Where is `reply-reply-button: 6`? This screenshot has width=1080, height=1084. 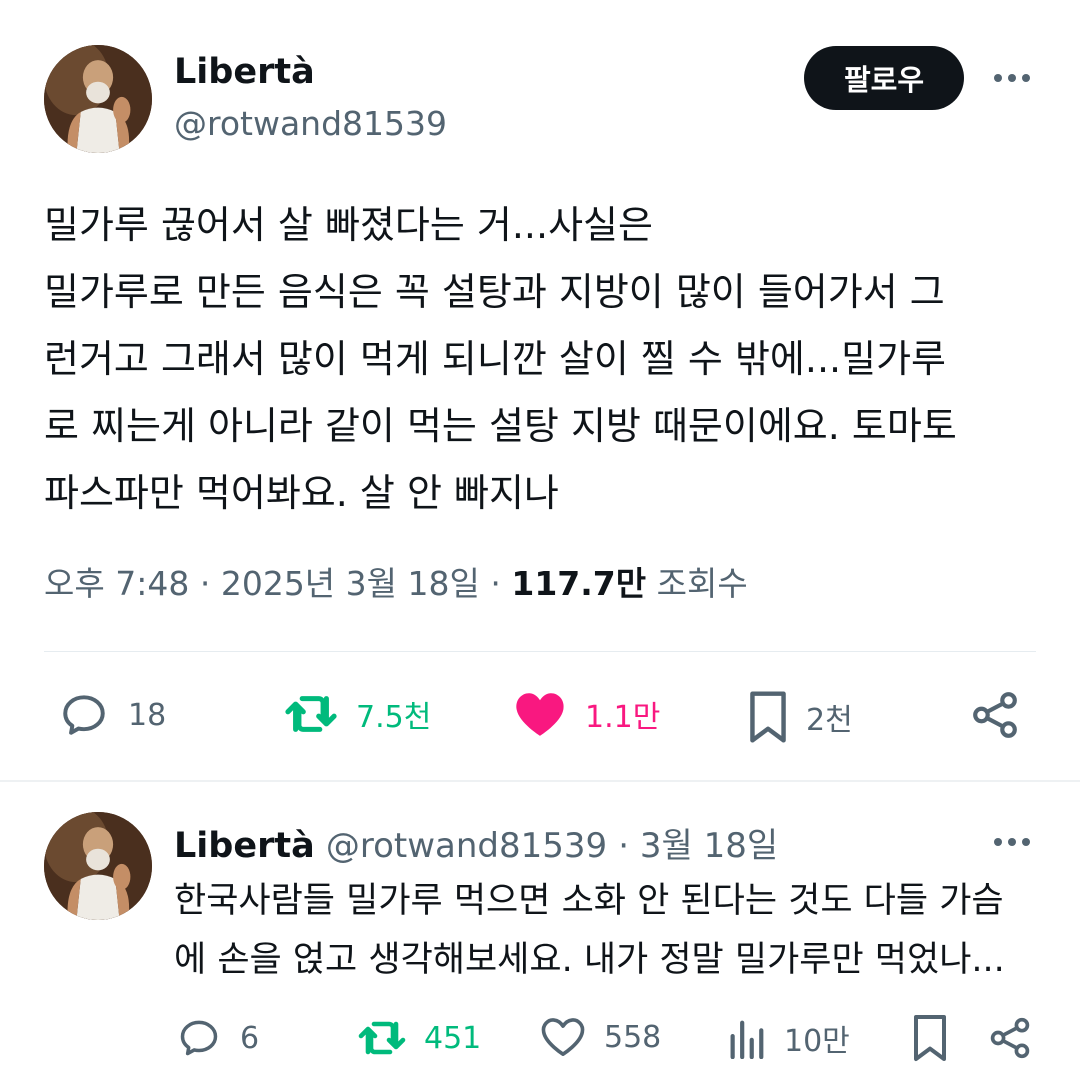 reply-reply-button: 6 is located at coordinates (217, 1038).